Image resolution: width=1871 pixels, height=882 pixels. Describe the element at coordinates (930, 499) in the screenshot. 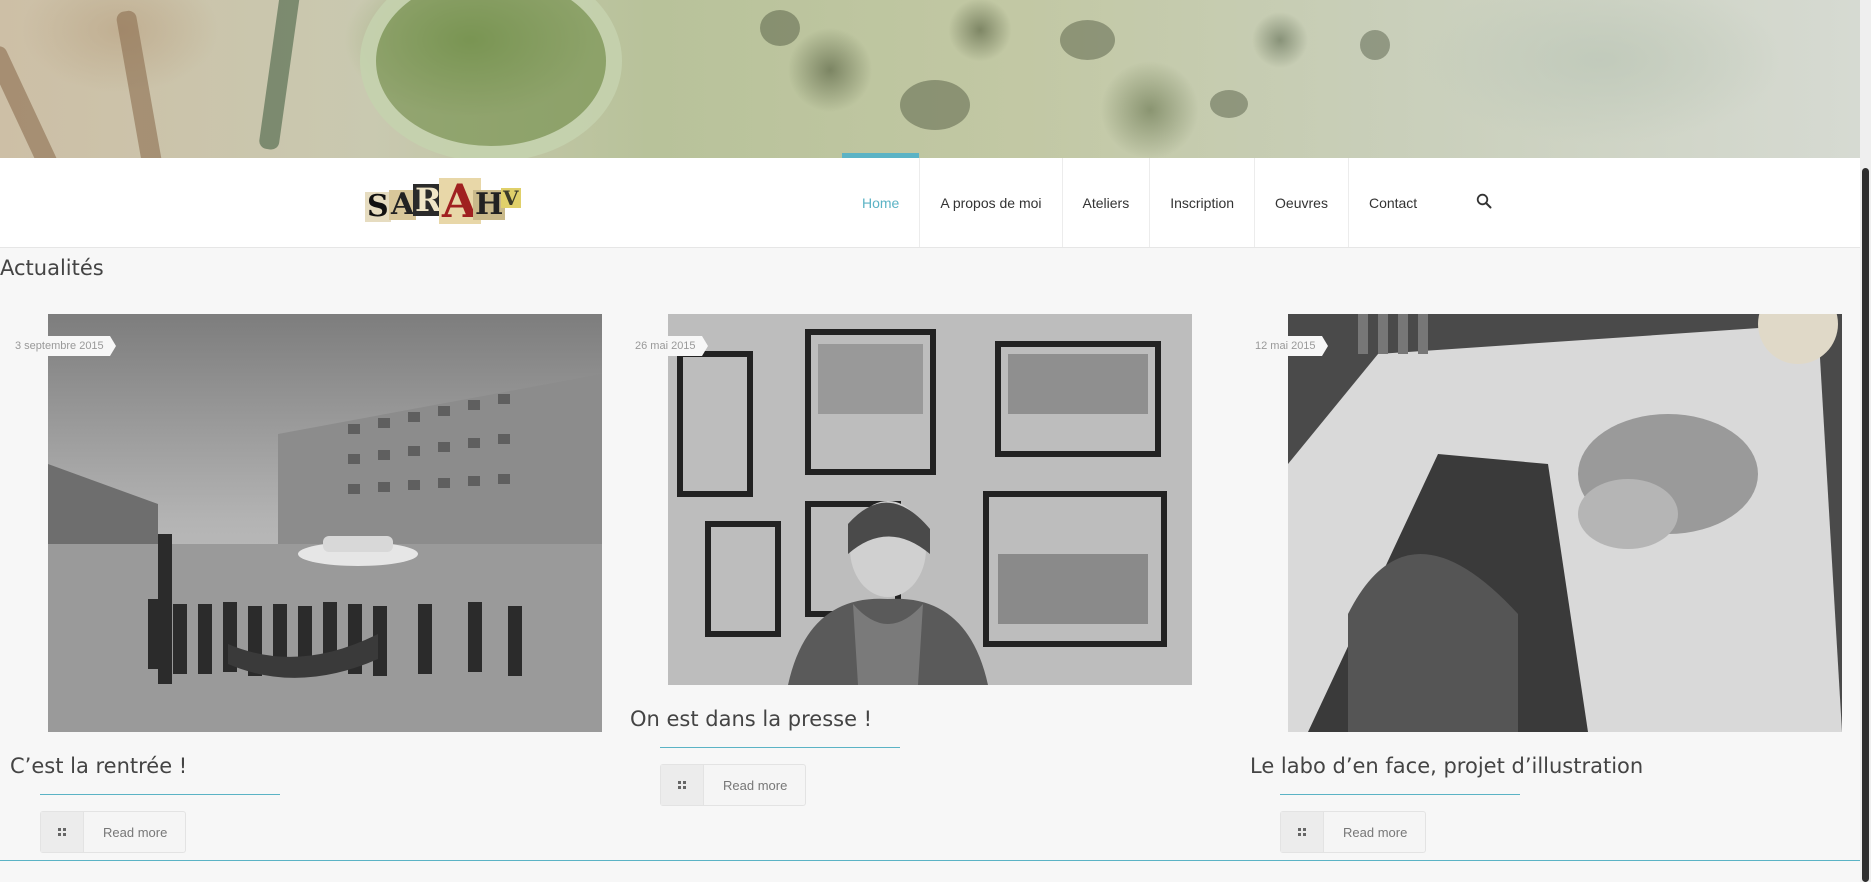

I see `post-image-press-article` at that location.